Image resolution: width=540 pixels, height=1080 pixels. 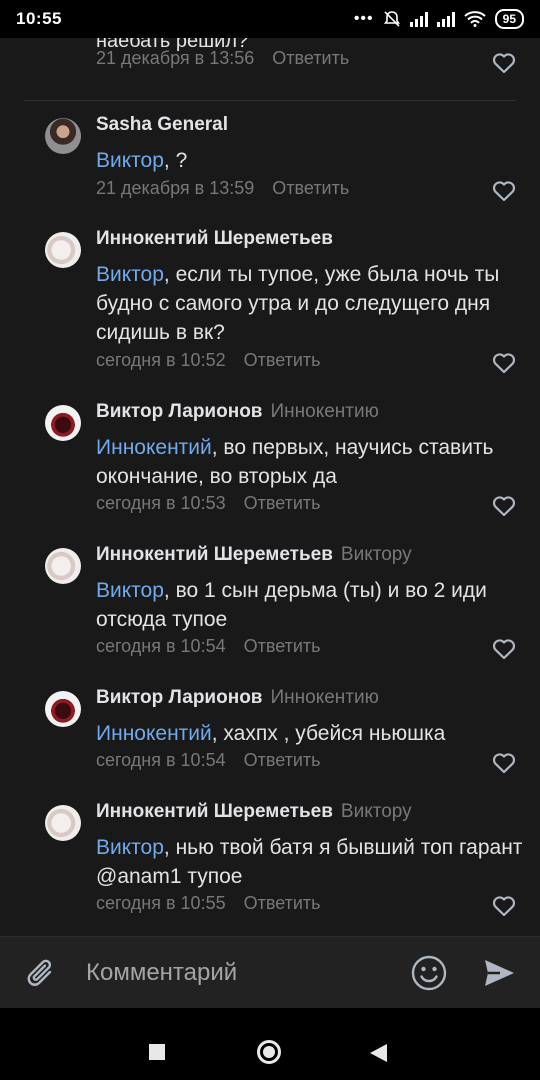 What do you see at coordinates (418, 19) in the screenshot?
I see `signal-icon` at bounding box center [418, 19].